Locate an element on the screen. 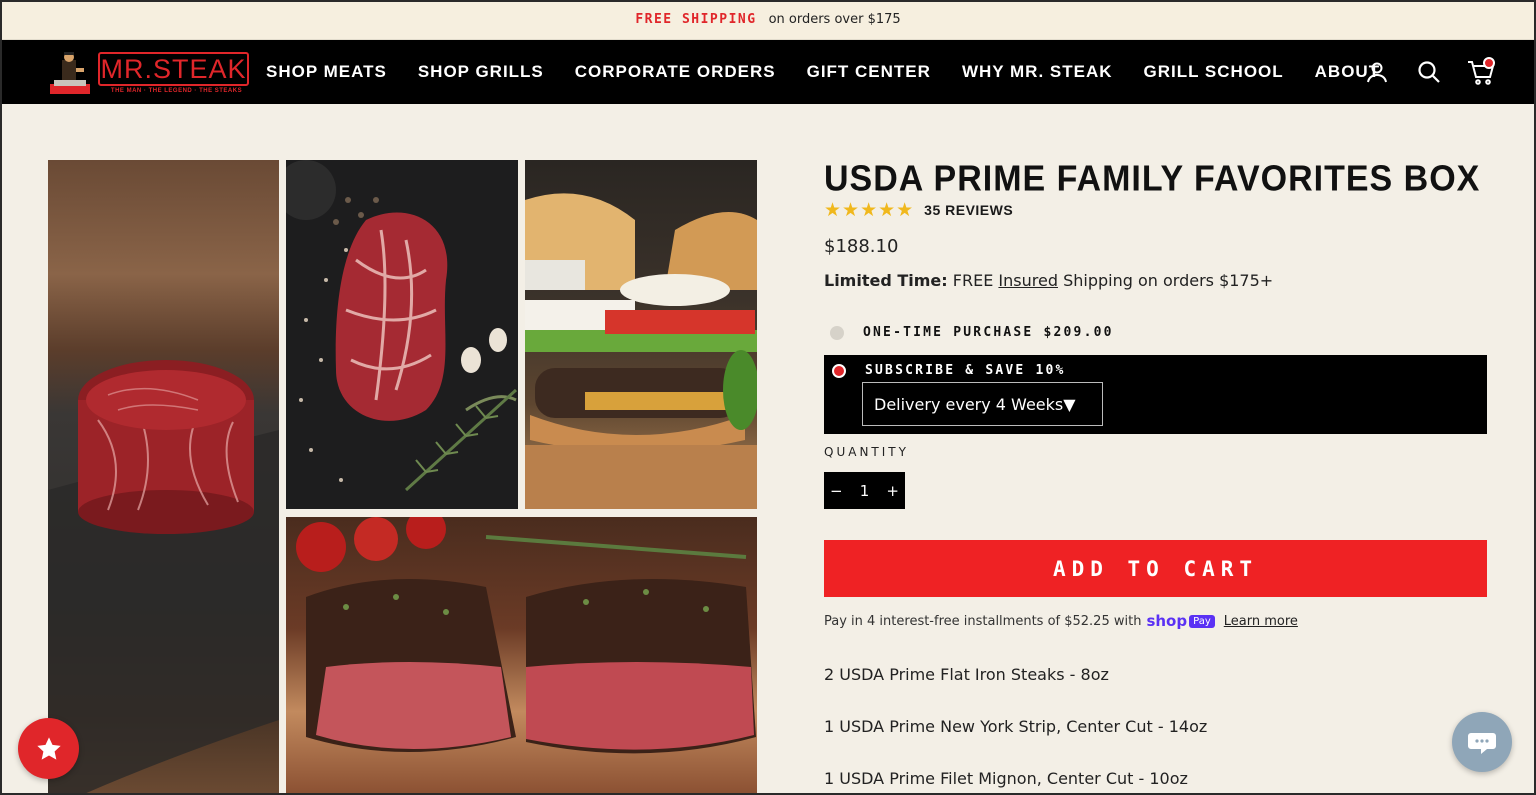 This screenshot has width=1536, height=795. rewards-button is located at coordinates (48, 748).